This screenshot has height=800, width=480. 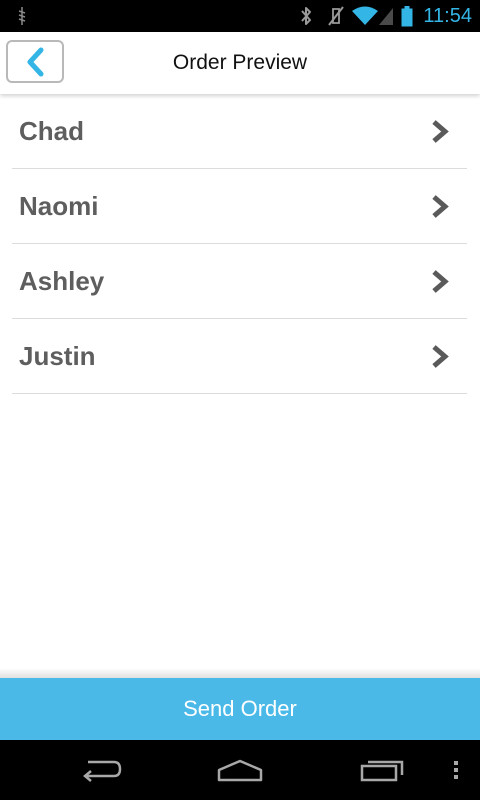 I want to click on header: Order Preview, so click(x=240, y=63).